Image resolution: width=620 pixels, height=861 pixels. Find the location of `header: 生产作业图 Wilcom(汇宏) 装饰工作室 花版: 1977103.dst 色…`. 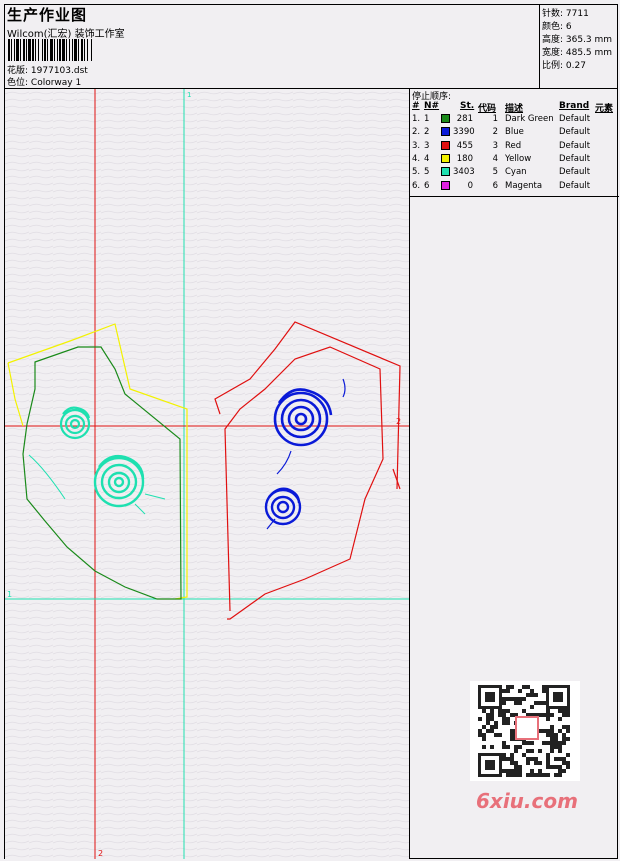

header: 生产作业图 Wilcom(汇宏) 装饰工作室 花版: 1977103.dst 色… is located at coordinates (270, 46).